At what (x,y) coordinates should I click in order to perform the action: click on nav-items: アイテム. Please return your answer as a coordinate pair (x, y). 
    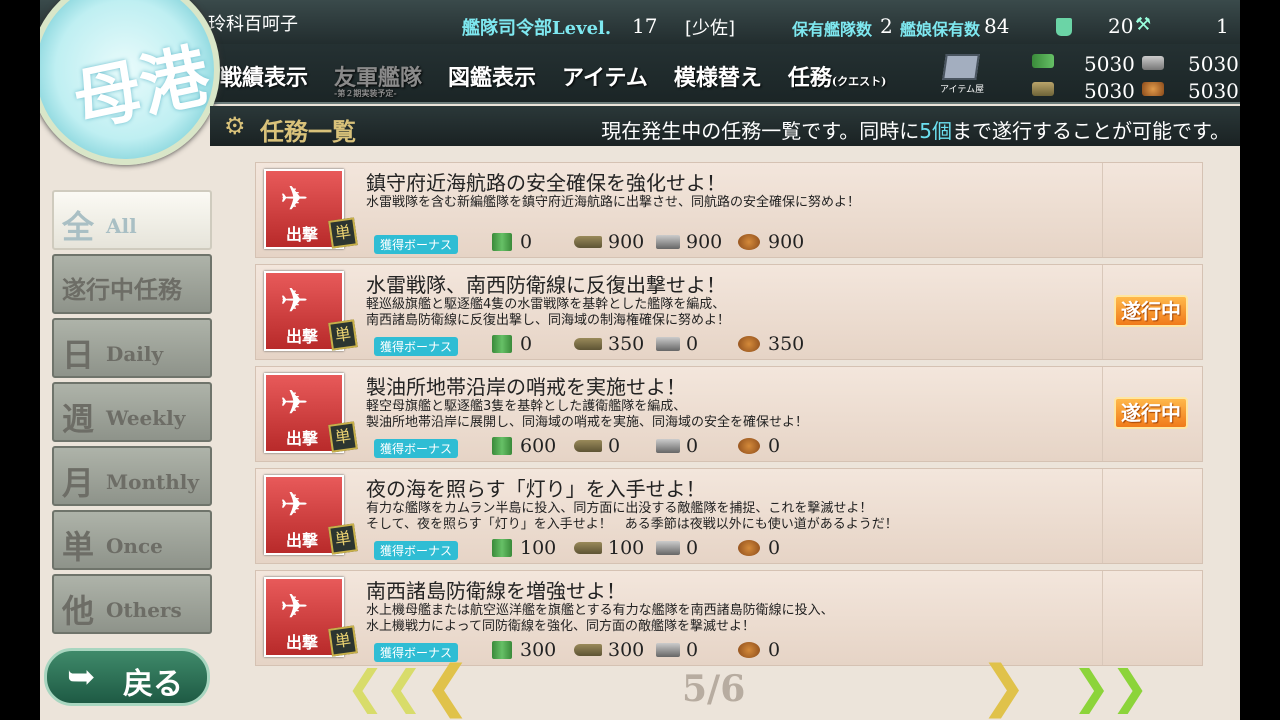
    Looking at the image, I should click on (605, 74).